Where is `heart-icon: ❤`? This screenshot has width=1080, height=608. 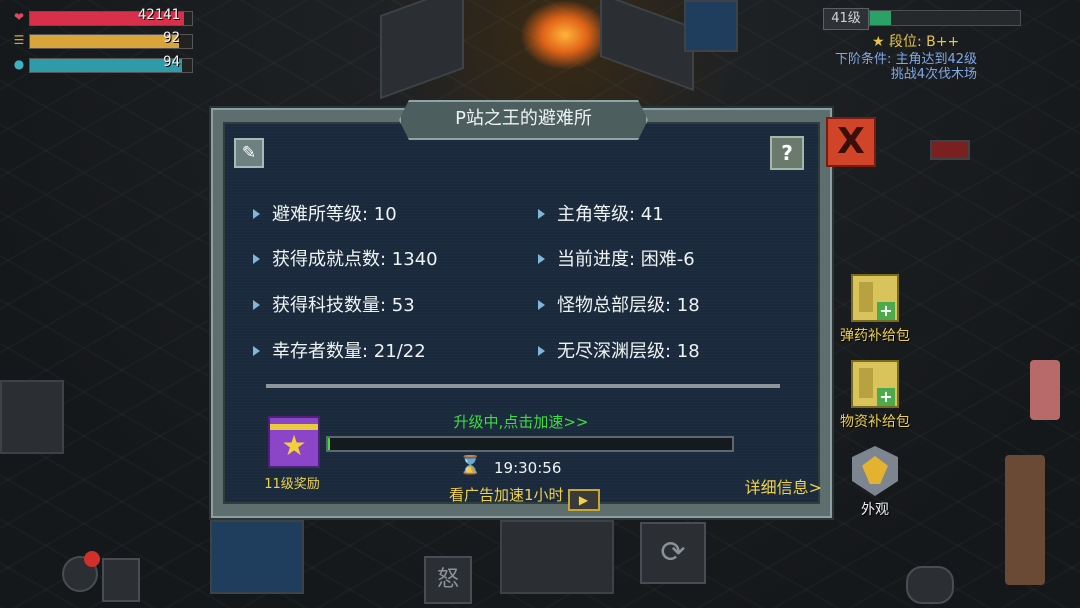
heart-icon: ❤ is located at coordinates (19, 17).